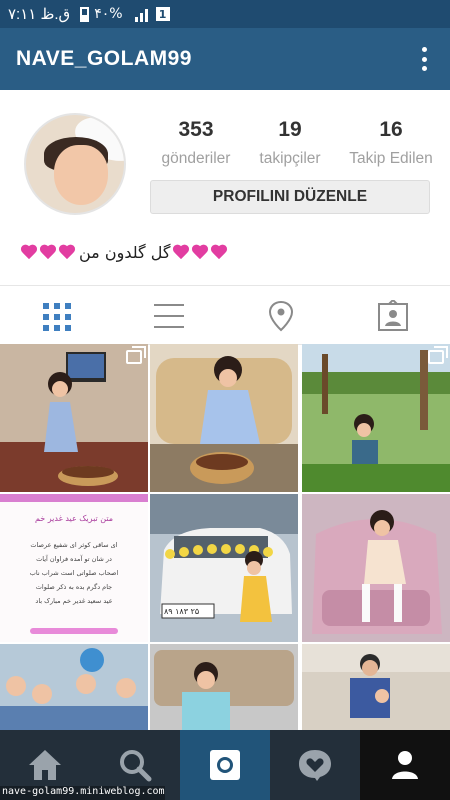 This screenshot has height=800, width=450. What do you see at coordinates (225, 59) in the screenshot?
I see `app-bar: NAVE_GOLAM99` at bounding box center [225, 59].